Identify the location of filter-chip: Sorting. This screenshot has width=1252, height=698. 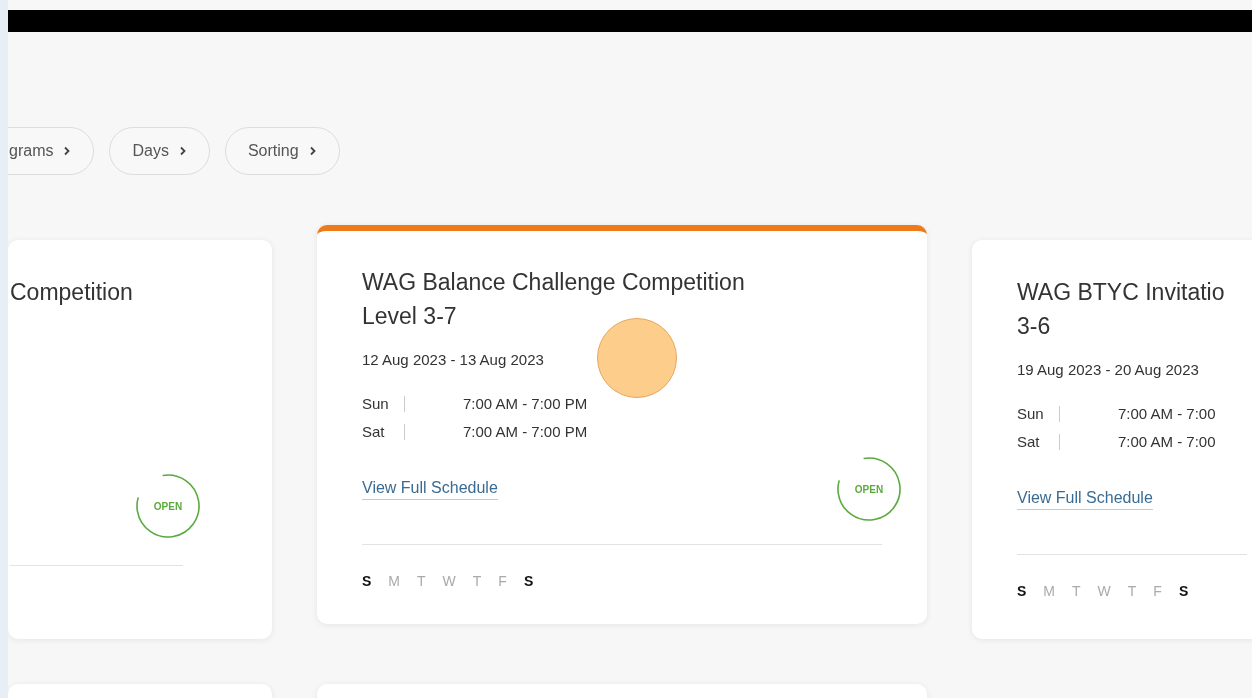
(282, 151).